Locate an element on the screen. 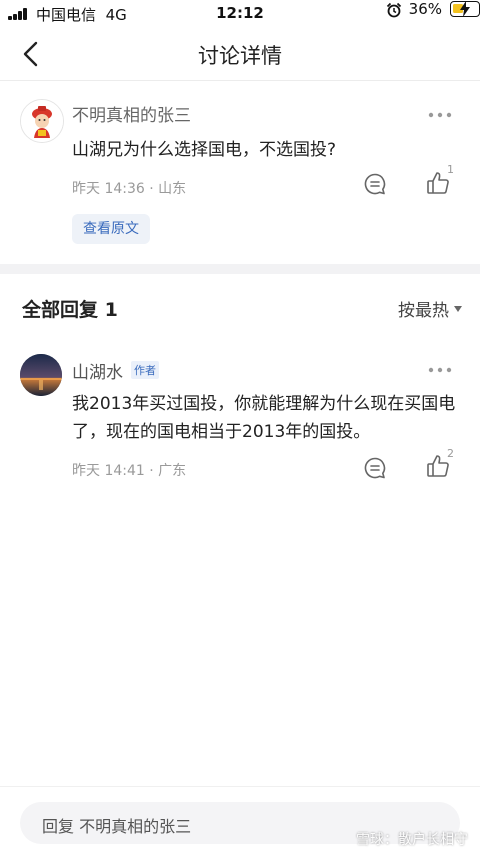 This screenshot has height=855, width=480. sort-label: 按最热 is located at coordinates (423, 311).